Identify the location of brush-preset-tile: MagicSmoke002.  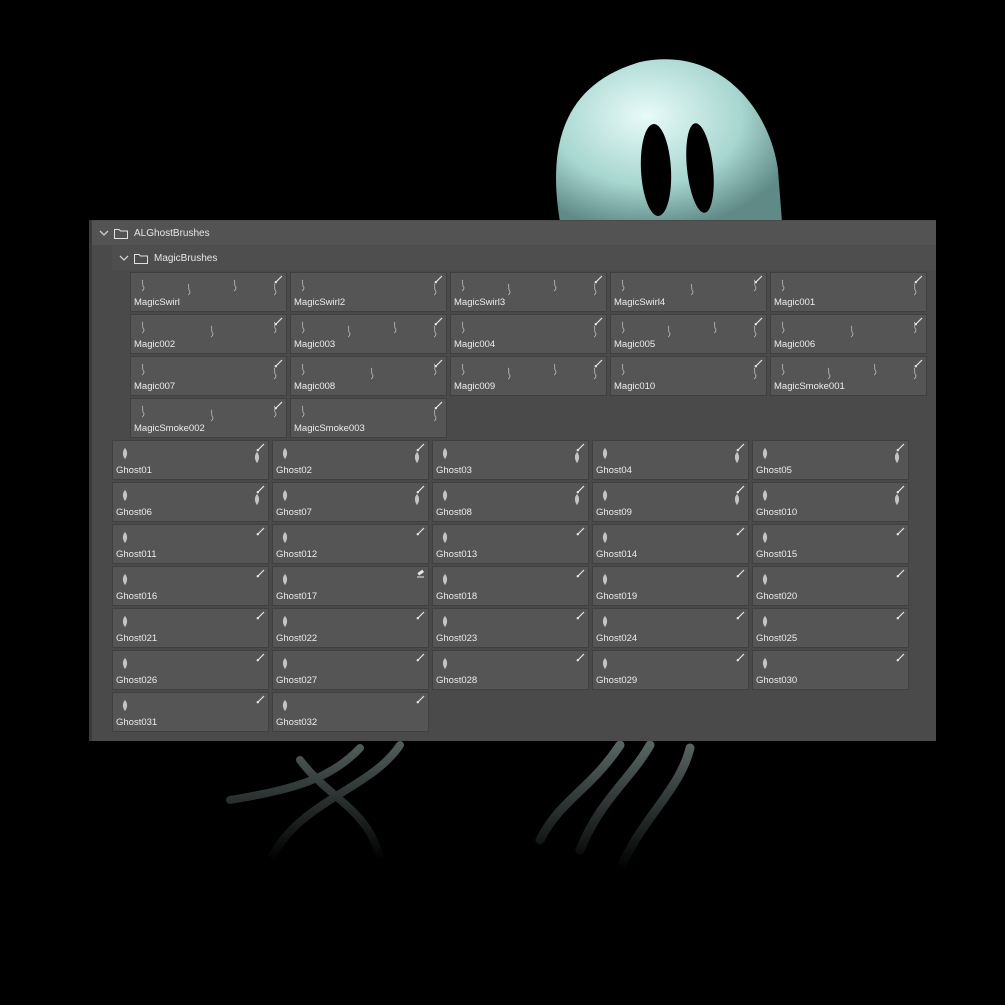
(208, 418).